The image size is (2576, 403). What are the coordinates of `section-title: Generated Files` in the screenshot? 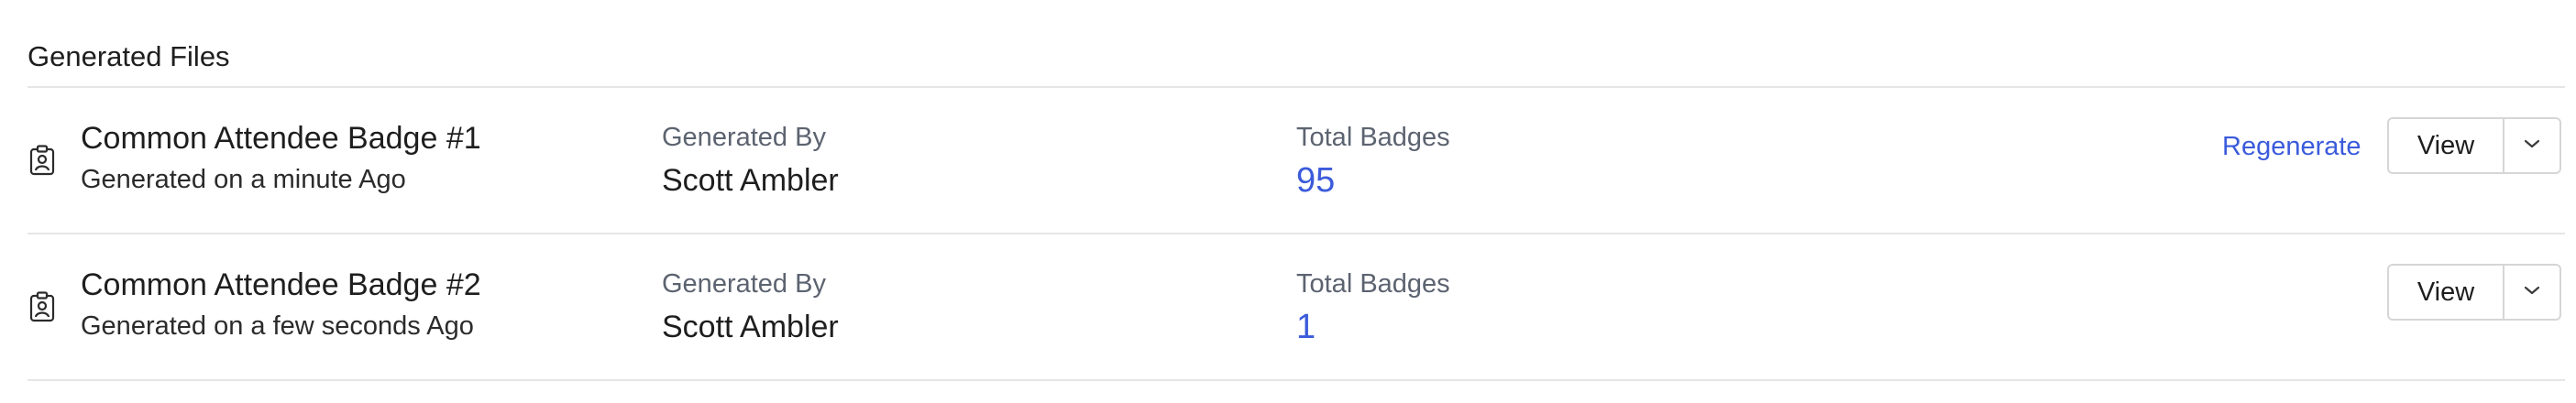 It's located at (129, 56).